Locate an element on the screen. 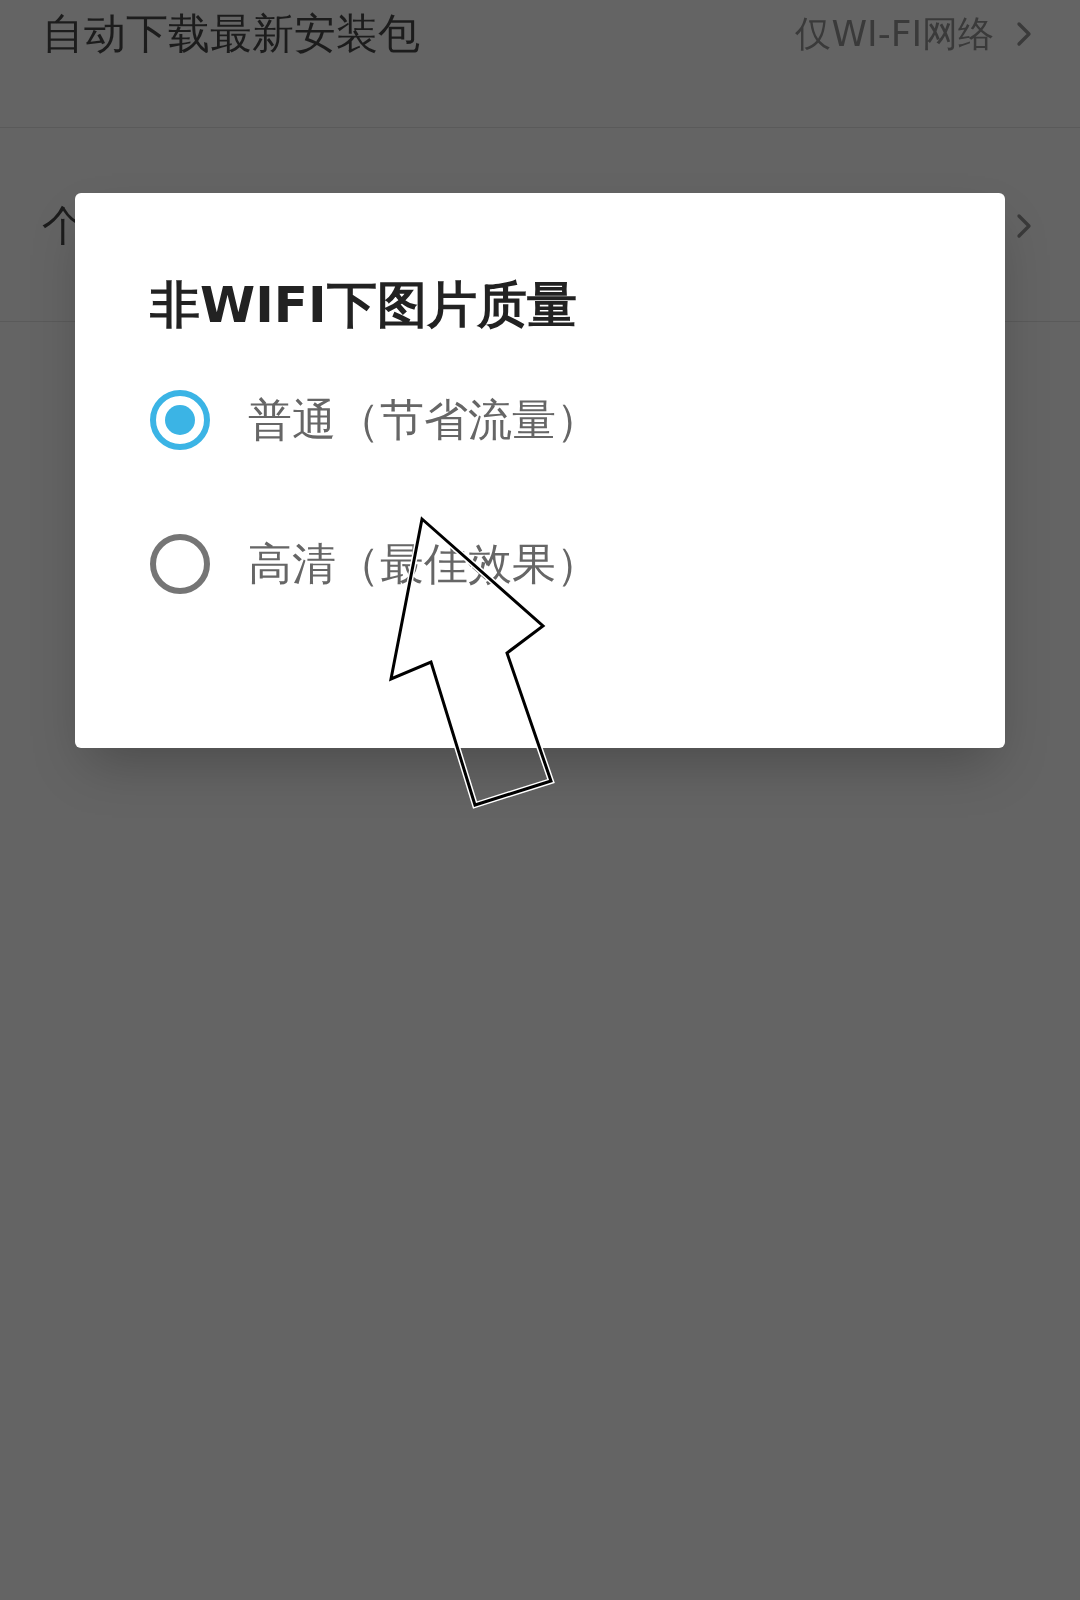  setting-label: 自动下载最新安装包 is located at coordinates (231, 34).